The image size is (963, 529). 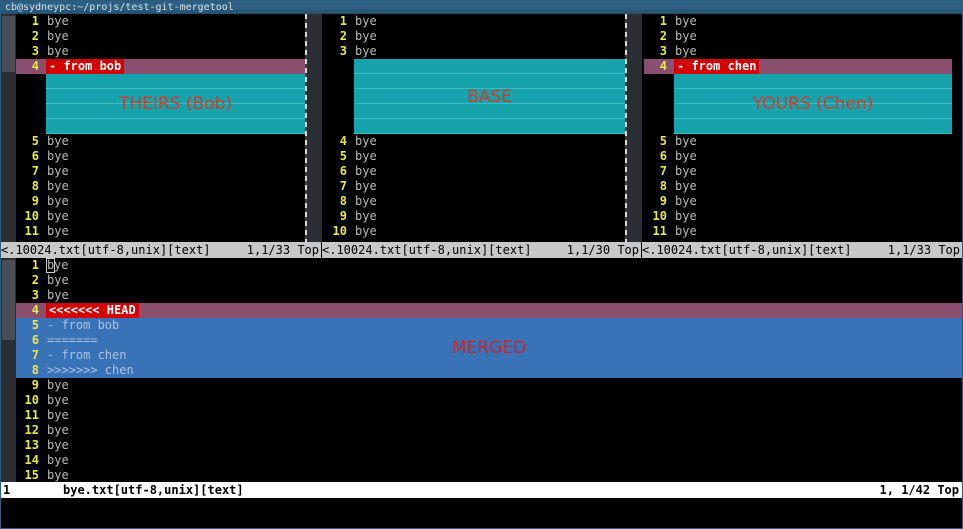 I want to click on line-text: - from chen, so click(x=87, y=355).